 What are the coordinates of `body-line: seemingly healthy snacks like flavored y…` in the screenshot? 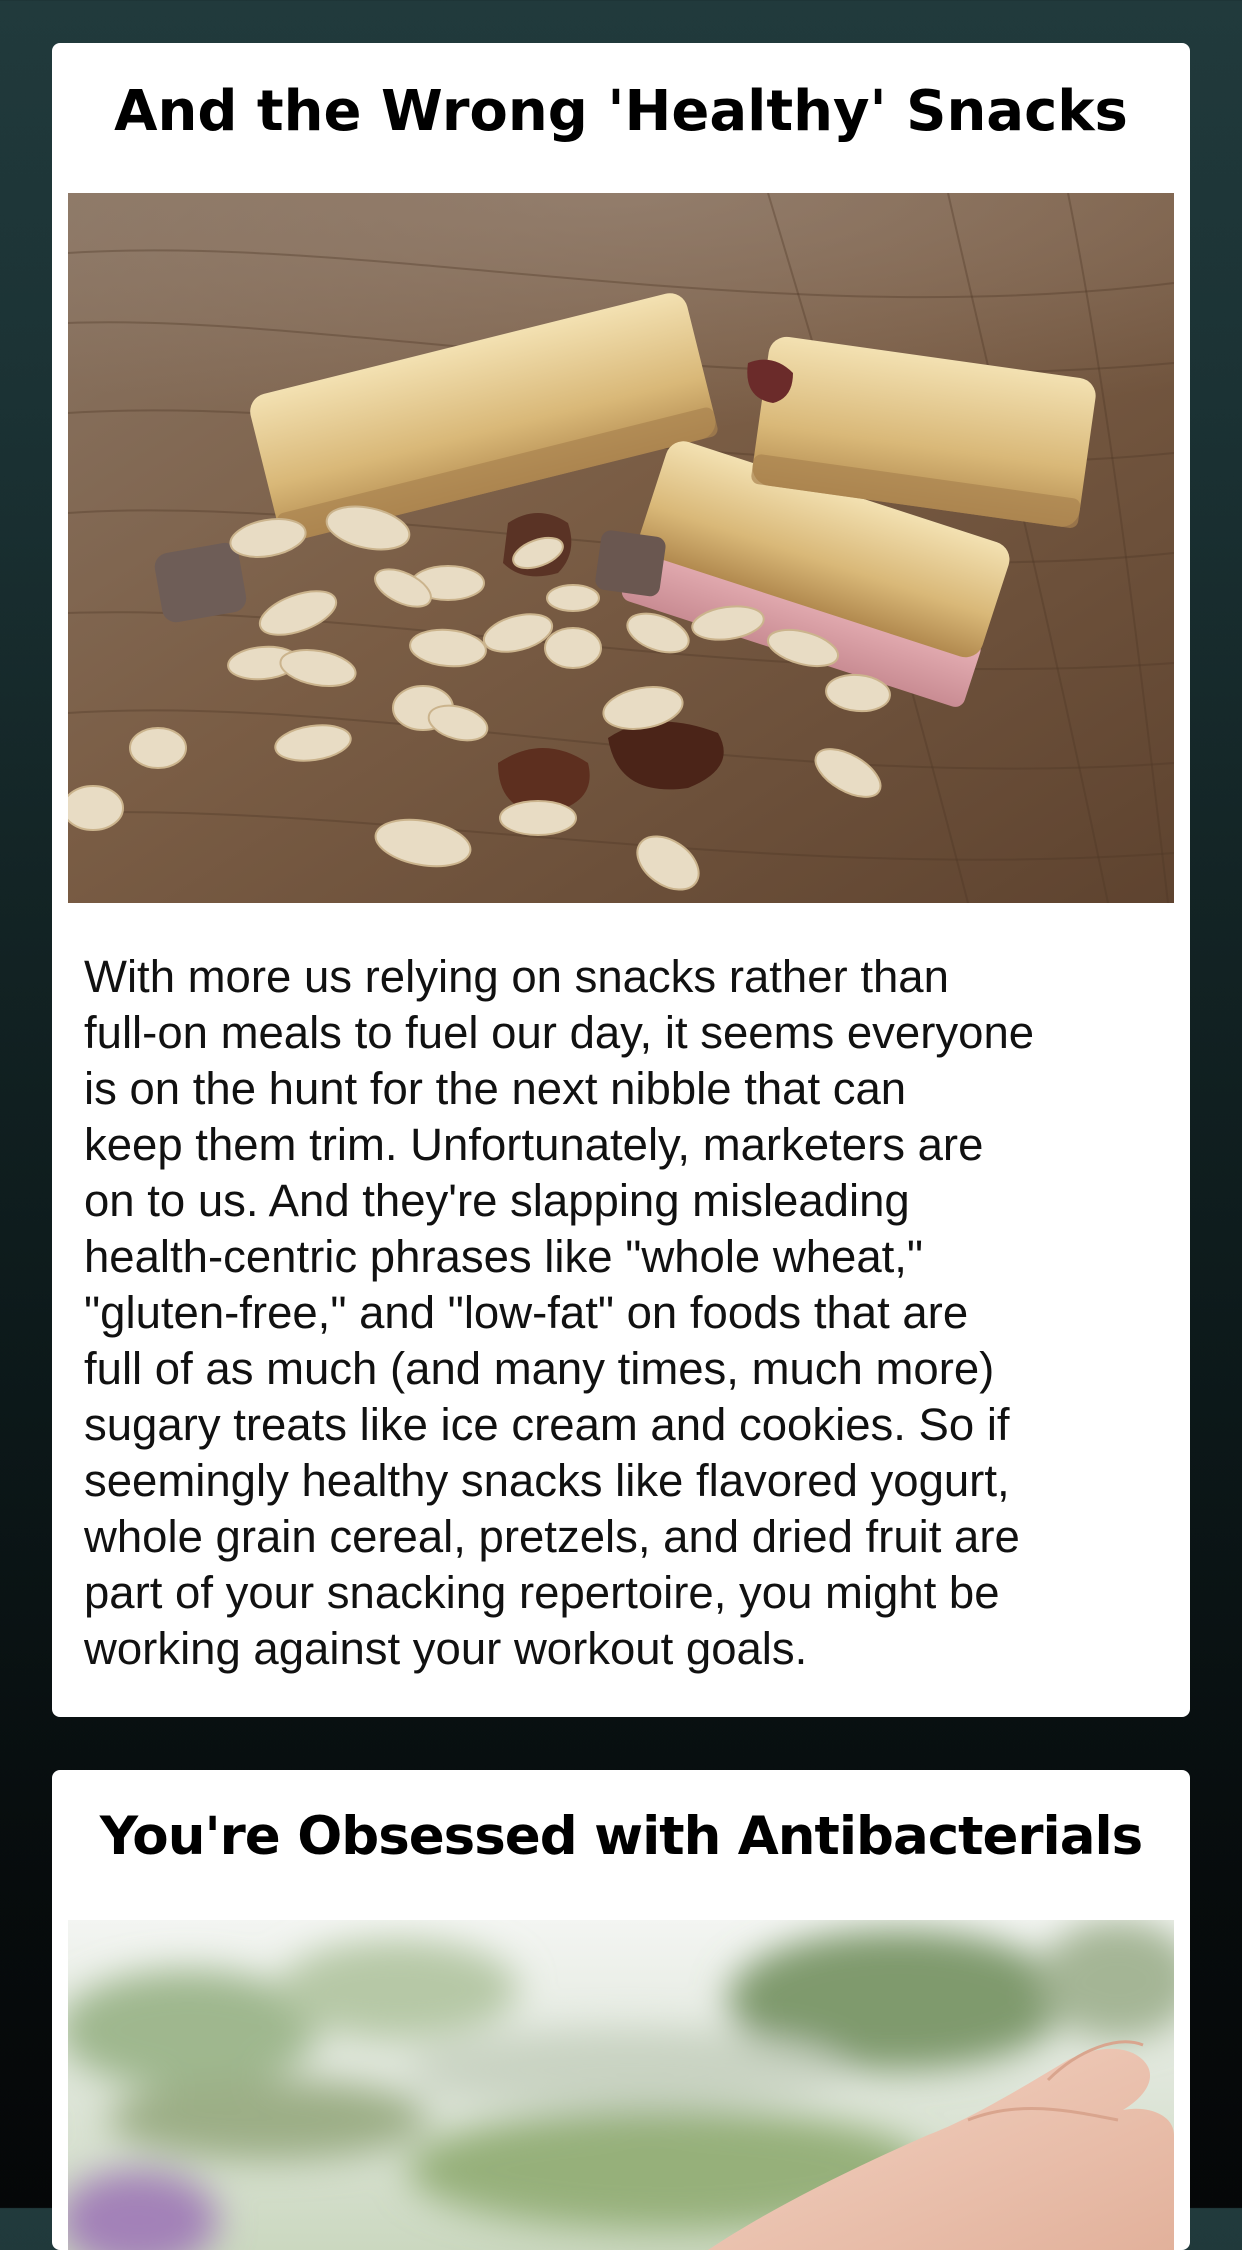 It's located at (547, 1480).